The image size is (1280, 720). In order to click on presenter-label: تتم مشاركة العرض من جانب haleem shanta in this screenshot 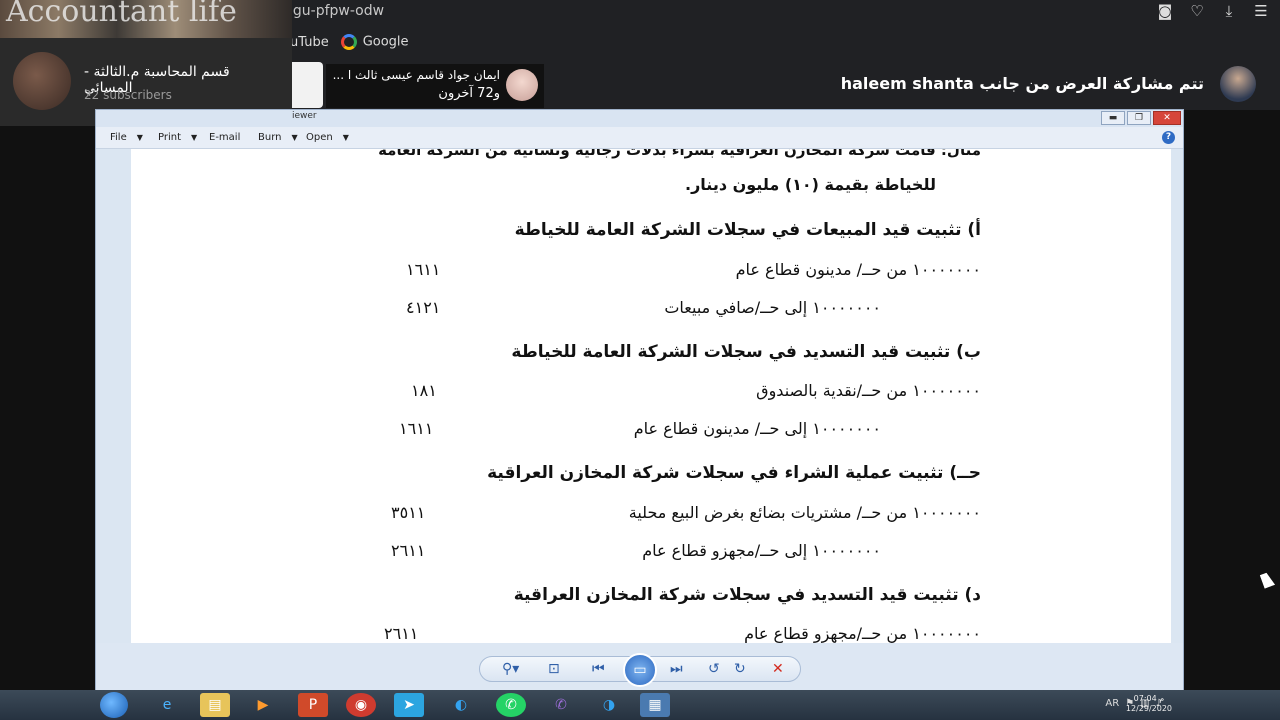, I will do `click(1022, 83)`.